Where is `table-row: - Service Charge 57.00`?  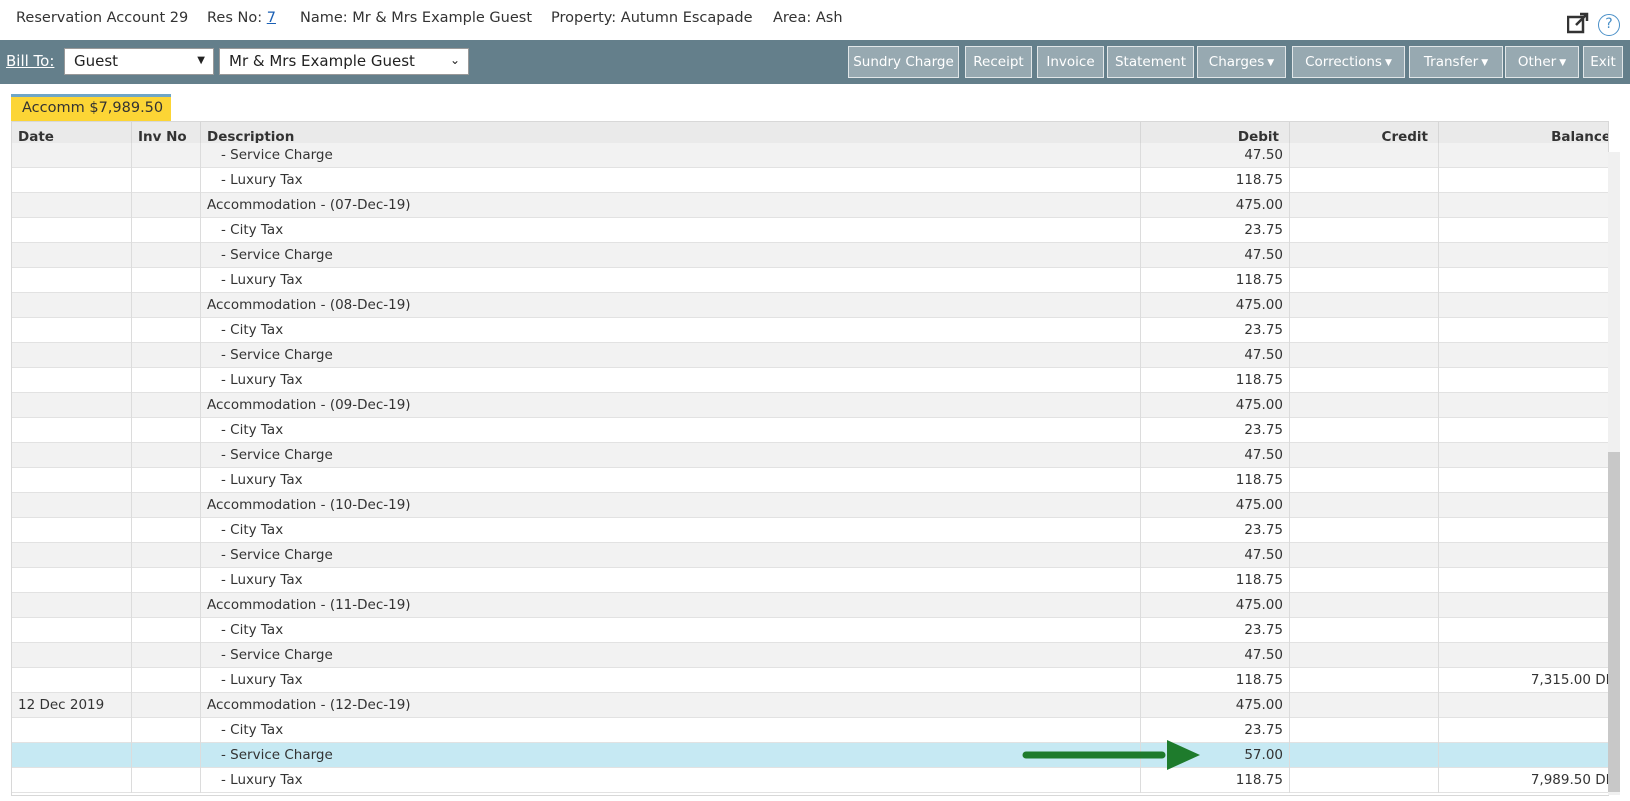 table-row: - Service Charge 57.00 is located at coordinates (810, 755).